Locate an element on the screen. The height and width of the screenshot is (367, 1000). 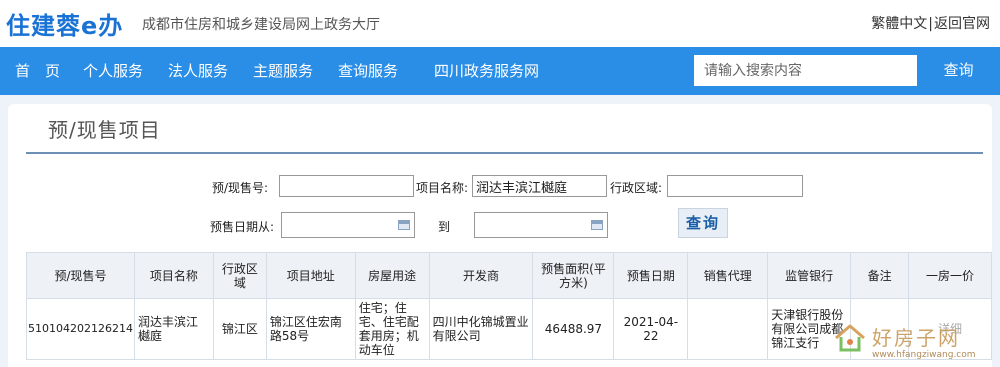
col-header-district: 行政区域 is located at coordinates (239, 275).